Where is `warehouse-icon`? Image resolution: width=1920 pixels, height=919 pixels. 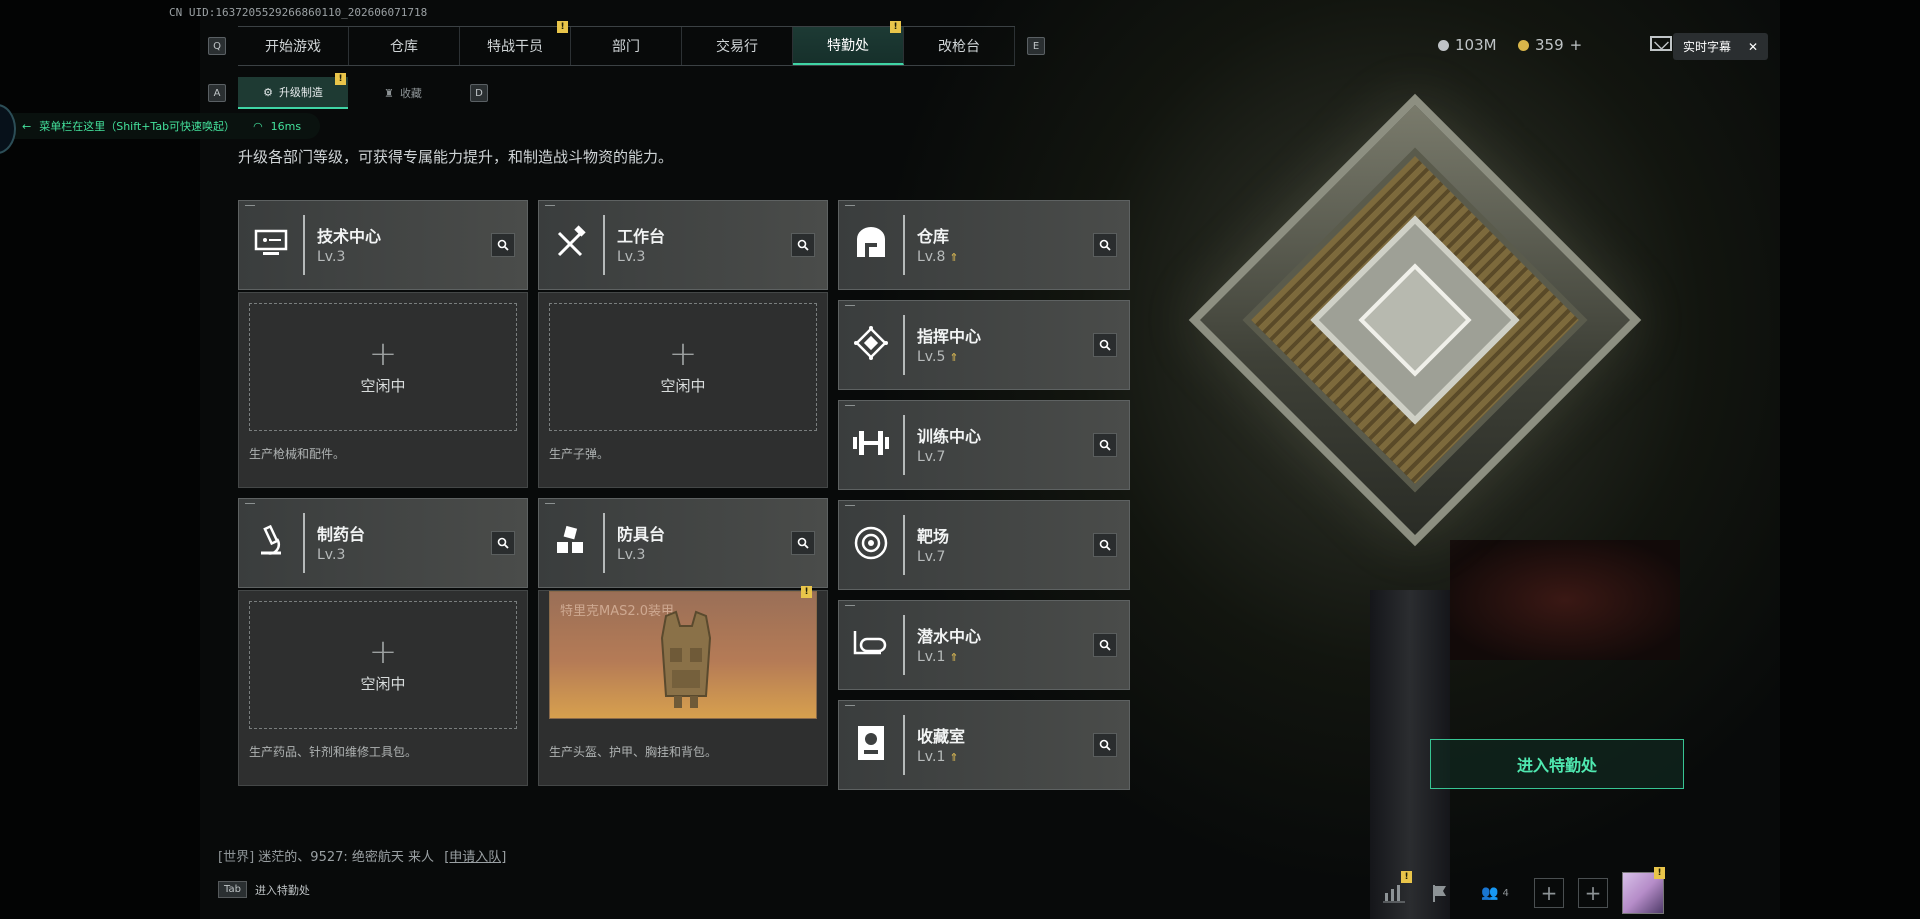 warehouse-icon is located at coordinates (871, 243).